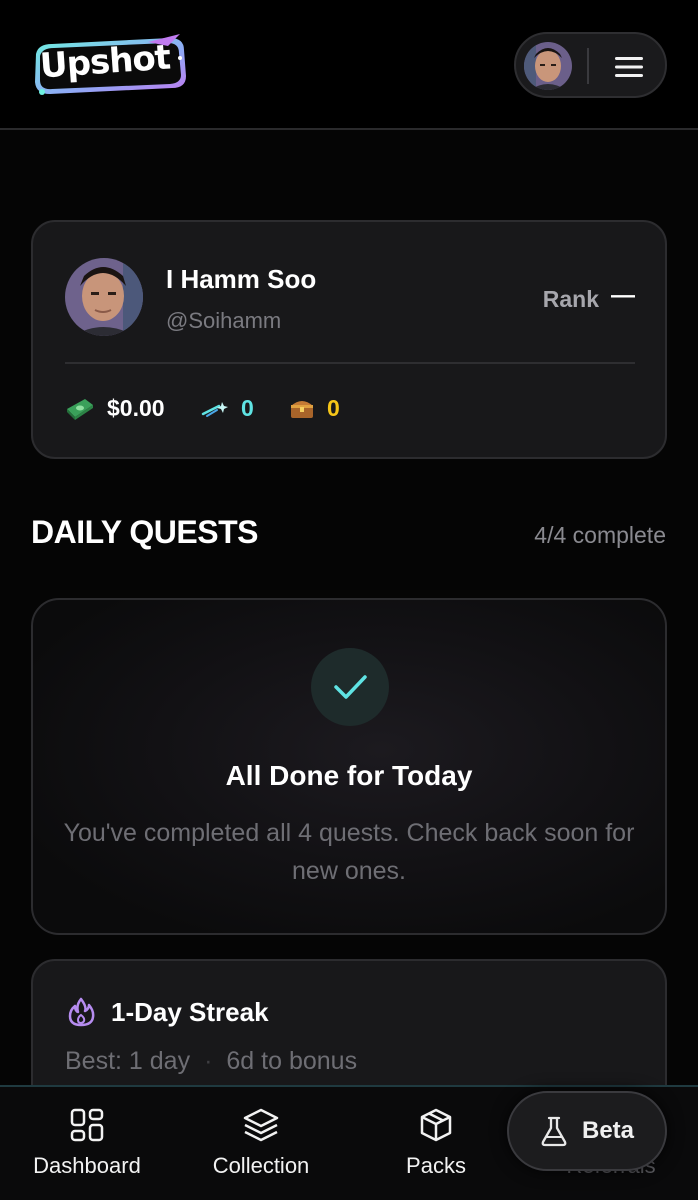 Image resolution: width=698 pixels, height=1200 pixels. Describe the element at coordinates (436, 1165) in the screenshot. I see `nav-packs-label: Packs` at that location.